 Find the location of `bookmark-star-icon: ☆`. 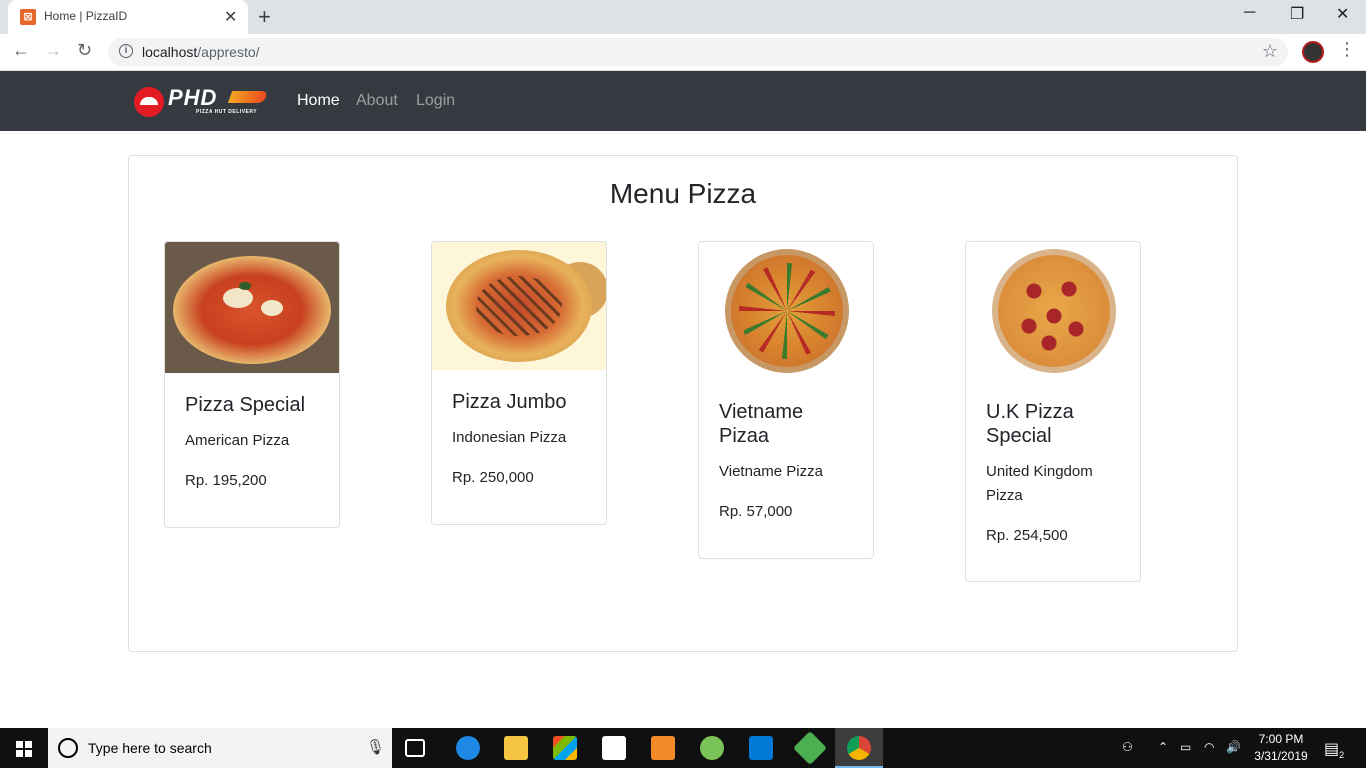

bookmark-star-icon: ☆ is located at coordinates (1270, 51).